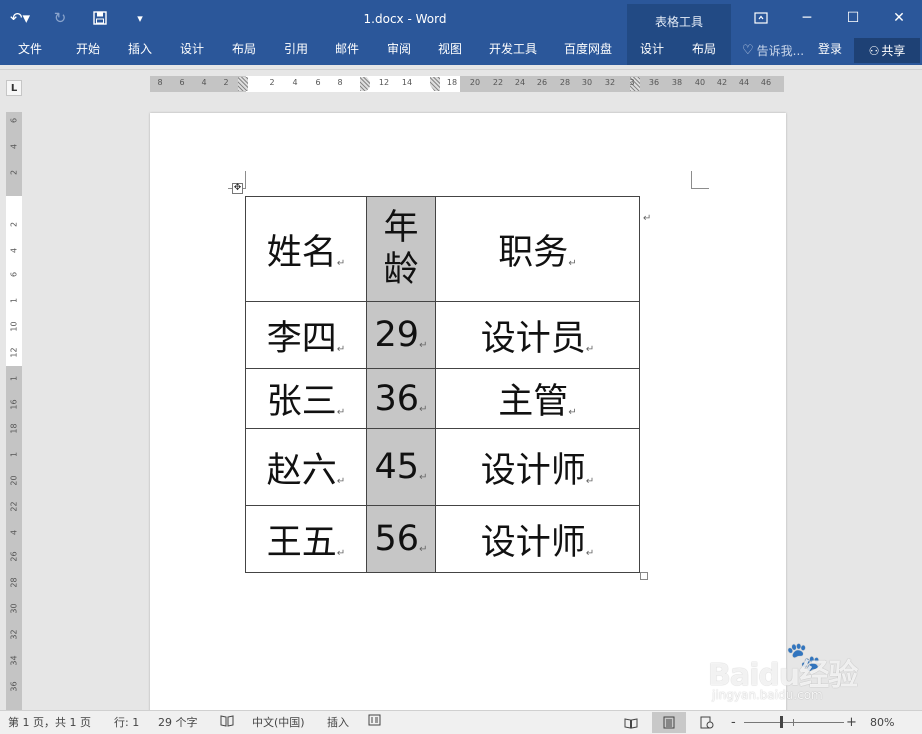 The width and height of the screenshot is (922, 734). Describe the element at coordinates (204, 82) in the screenshot. I see `ruler-tick-label: 4` at that location.